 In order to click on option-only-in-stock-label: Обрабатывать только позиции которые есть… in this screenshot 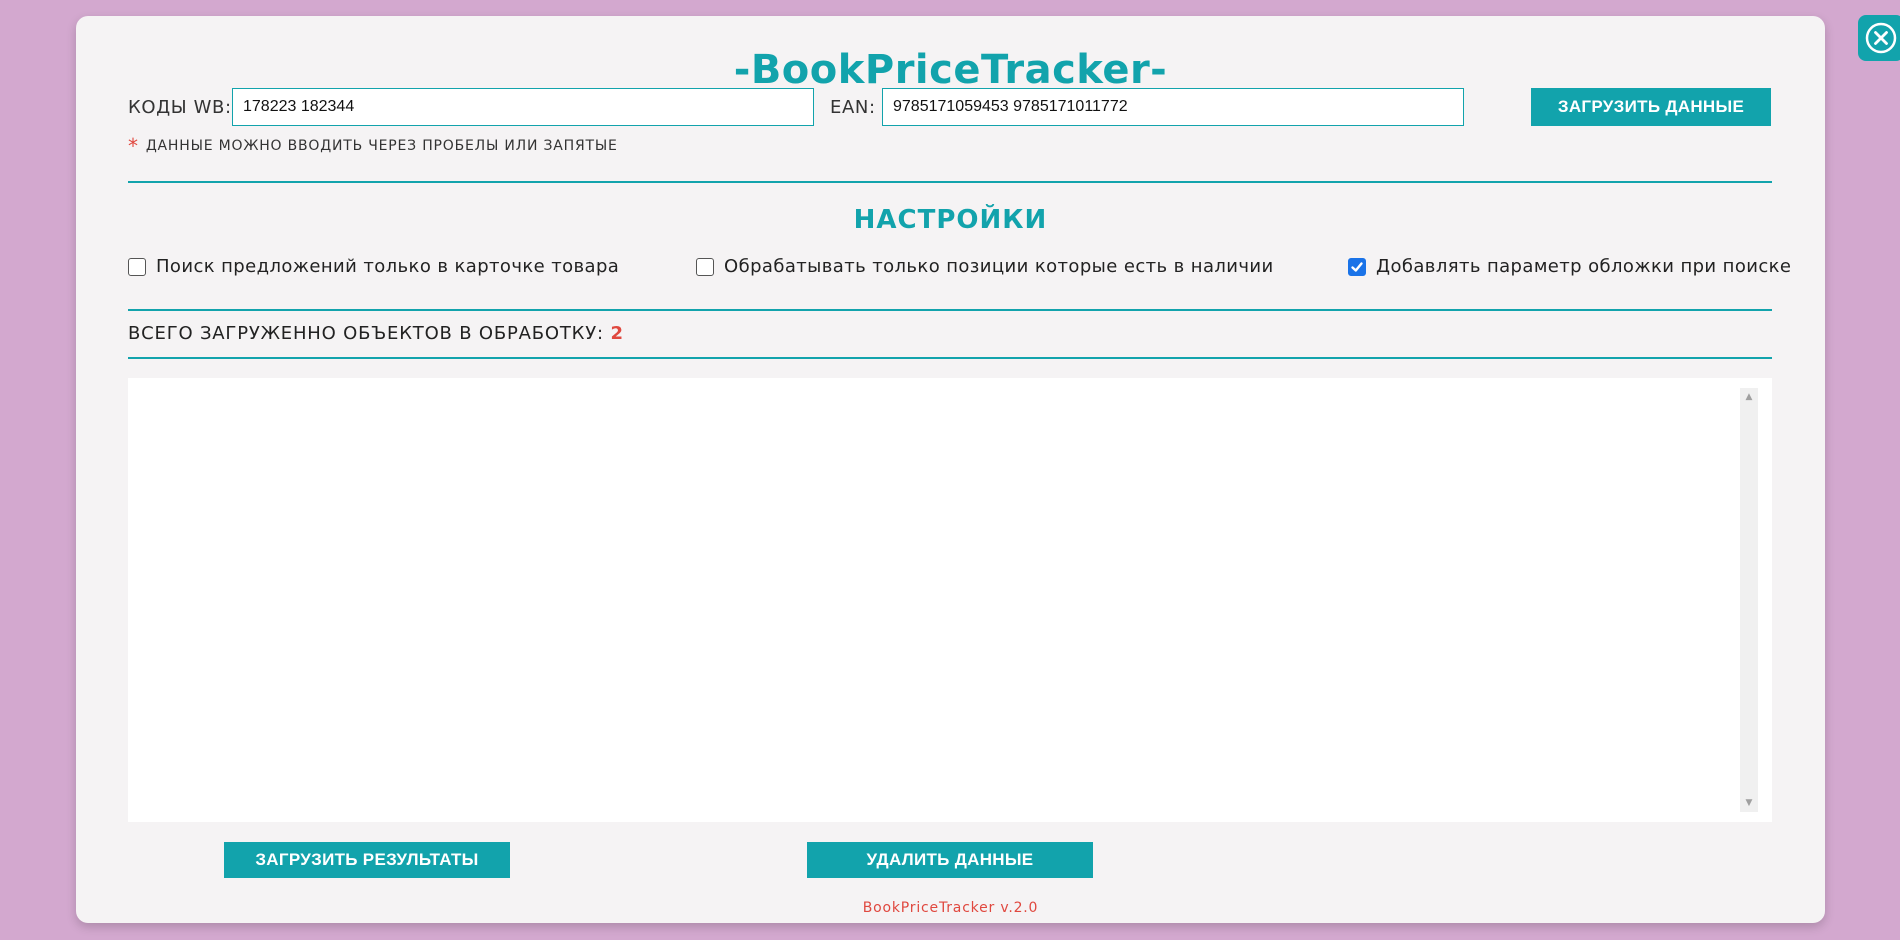, I will do `click(999, 266)`.